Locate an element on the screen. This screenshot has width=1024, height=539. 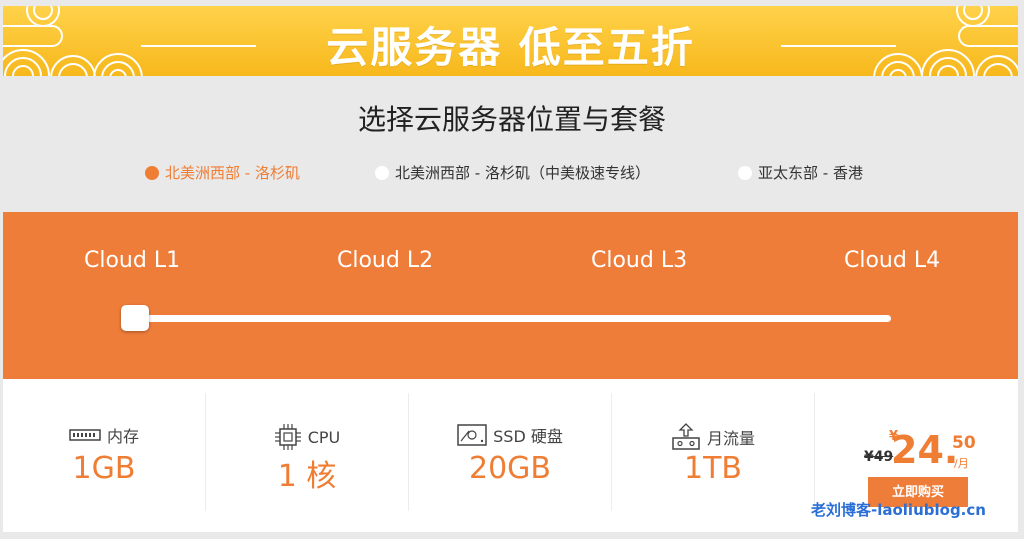
plan-label-l4: Cloud L4 is located at coordinates (892, 260).